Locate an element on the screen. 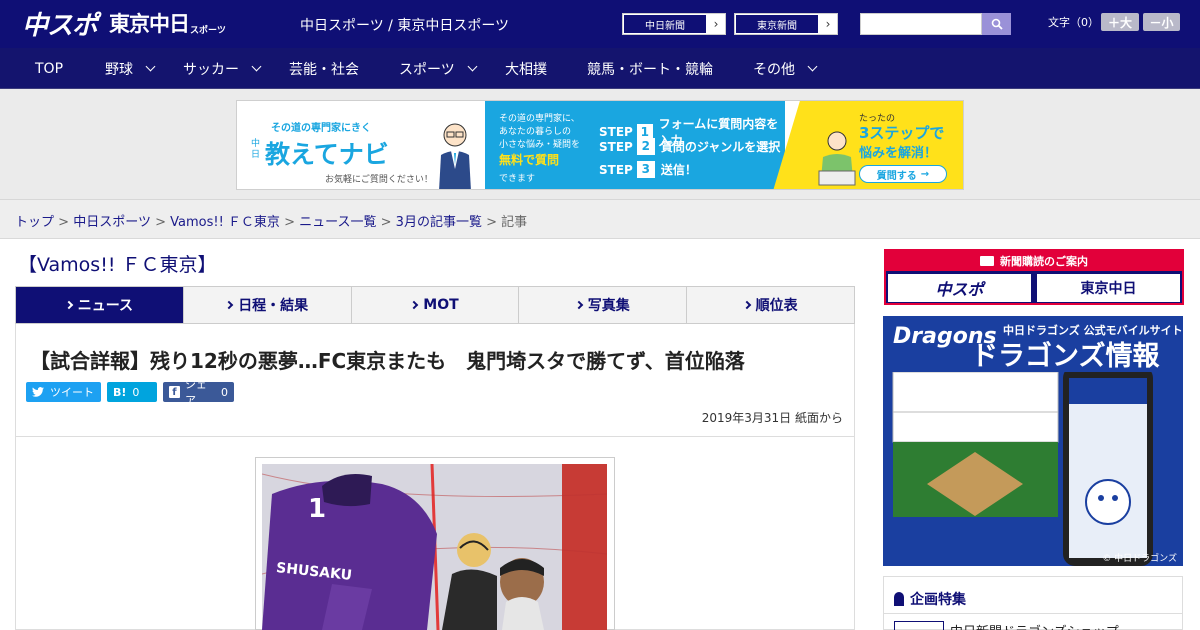 The width and height of the screenshot is (1200, 630). feature-thumbnail is located at coordinates (919, 625).